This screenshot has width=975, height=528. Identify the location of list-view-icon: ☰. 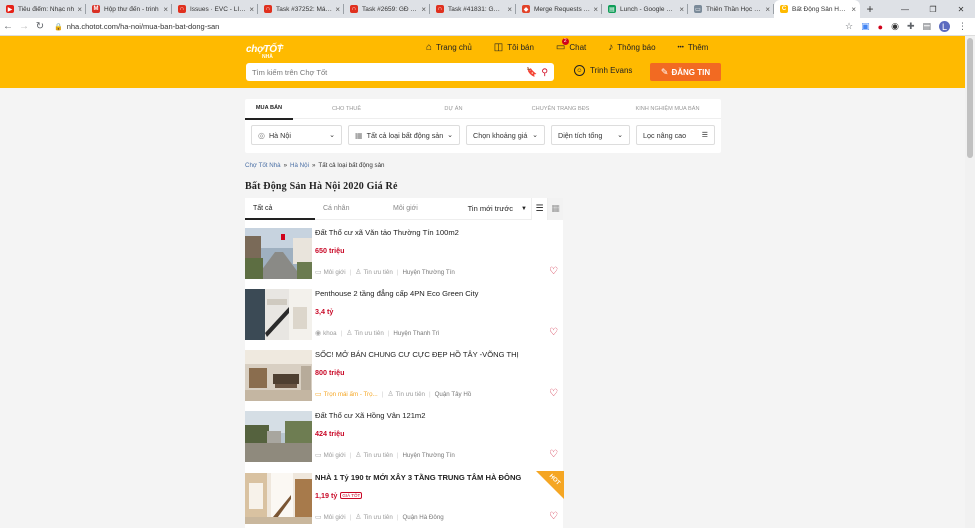
(539, 208).